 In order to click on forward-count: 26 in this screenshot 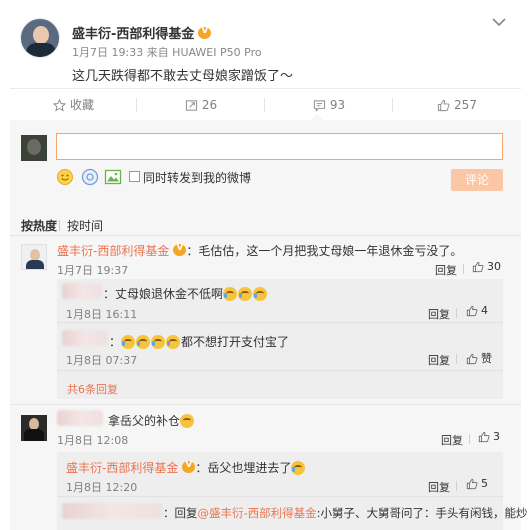, I will do `click(209, 105)`.